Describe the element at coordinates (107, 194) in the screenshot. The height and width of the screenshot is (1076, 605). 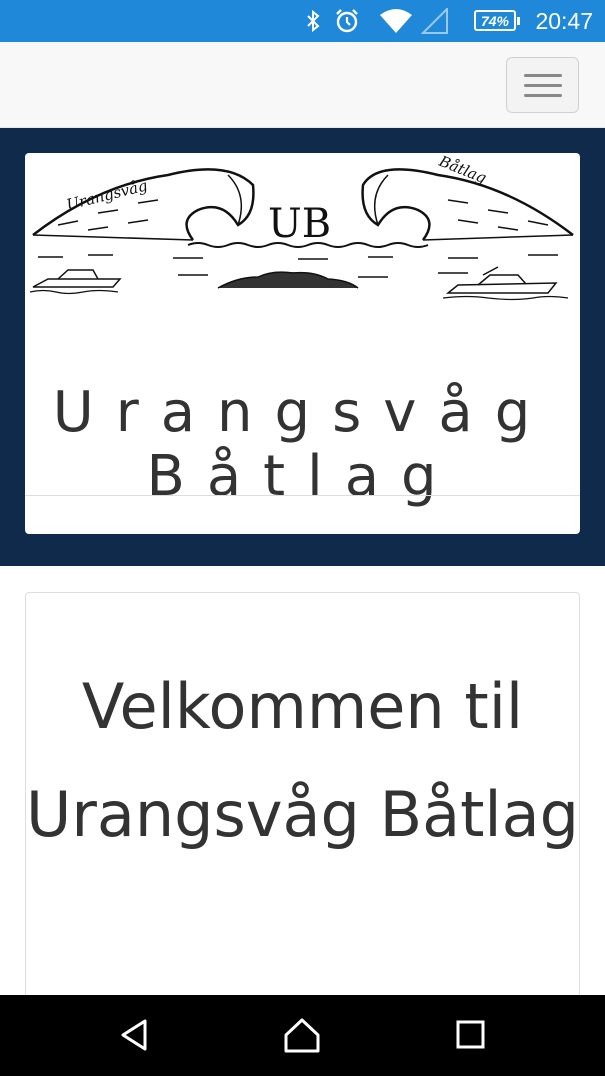
I see `logo-left-text: Urangsvåg` at that location.